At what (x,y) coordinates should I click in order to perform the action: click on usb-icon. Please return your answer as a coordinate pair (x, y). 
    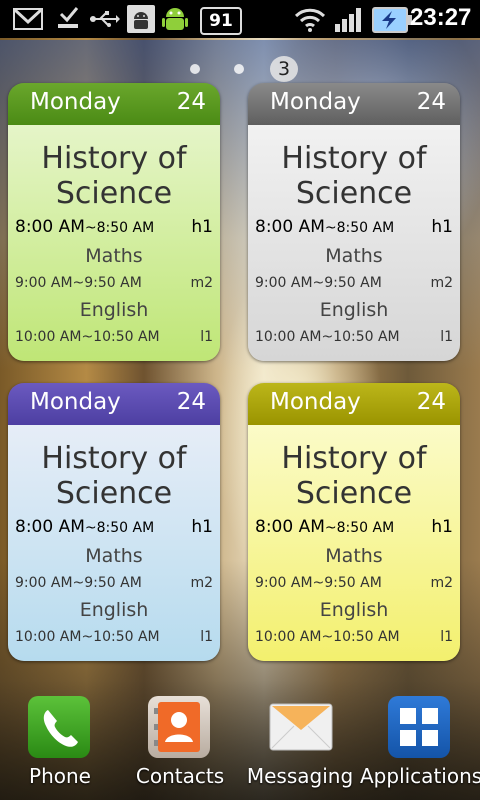
    Looking at the image, I should click on (104, 19).